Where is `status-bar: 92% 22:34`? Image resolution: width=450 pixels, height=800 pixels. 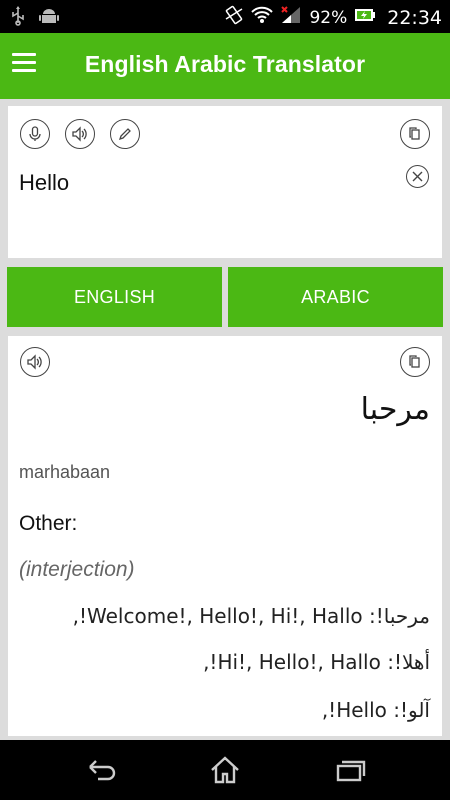
status-bar: 92% 22:34 is located at coordinates (225, 16).